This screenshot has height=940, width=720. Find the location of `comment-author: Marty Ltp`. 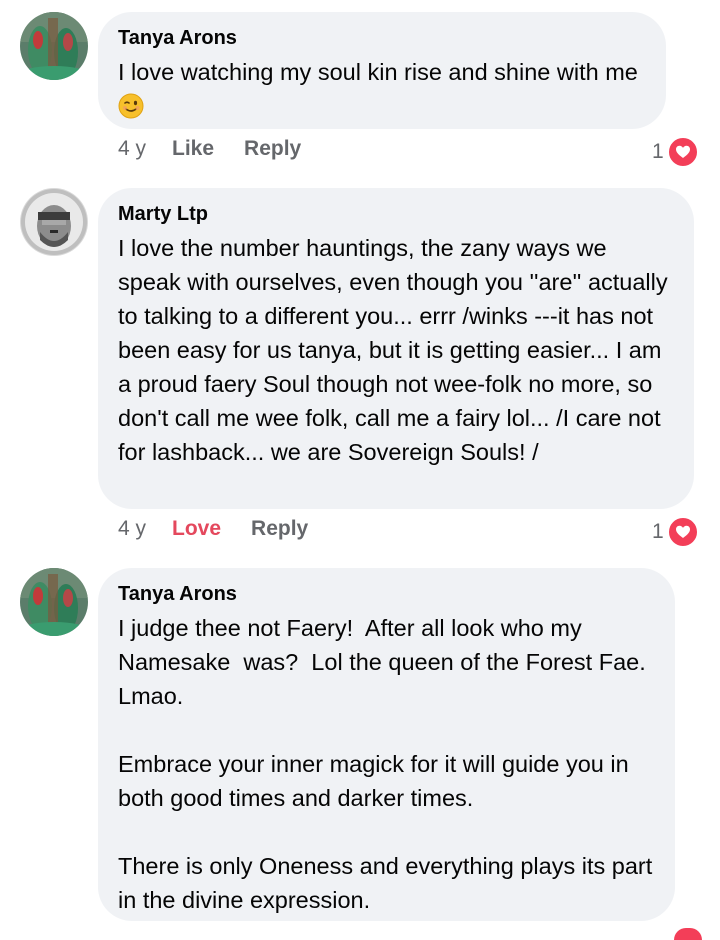

comment-author: Marty Ltp is located at coordinates (396, 214).